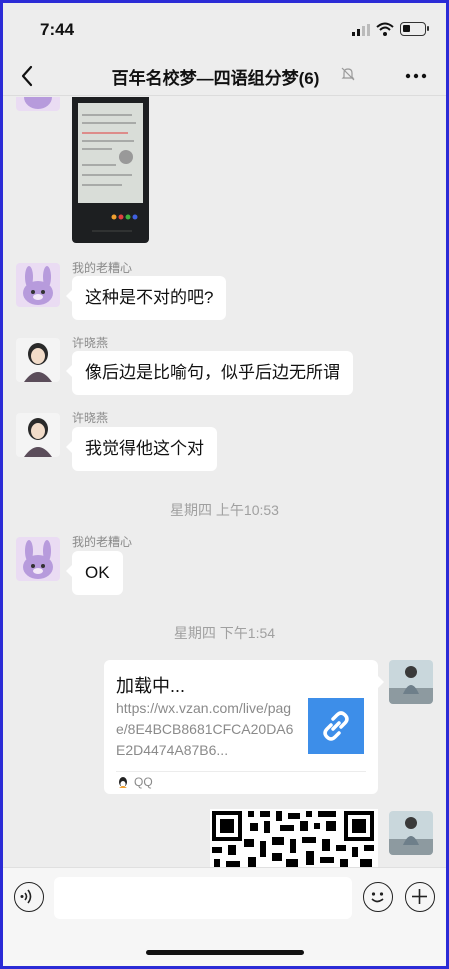 Image resolution: width=449 pixels, height=969 pixels. I want to click on link-icon, so click(336, 726).